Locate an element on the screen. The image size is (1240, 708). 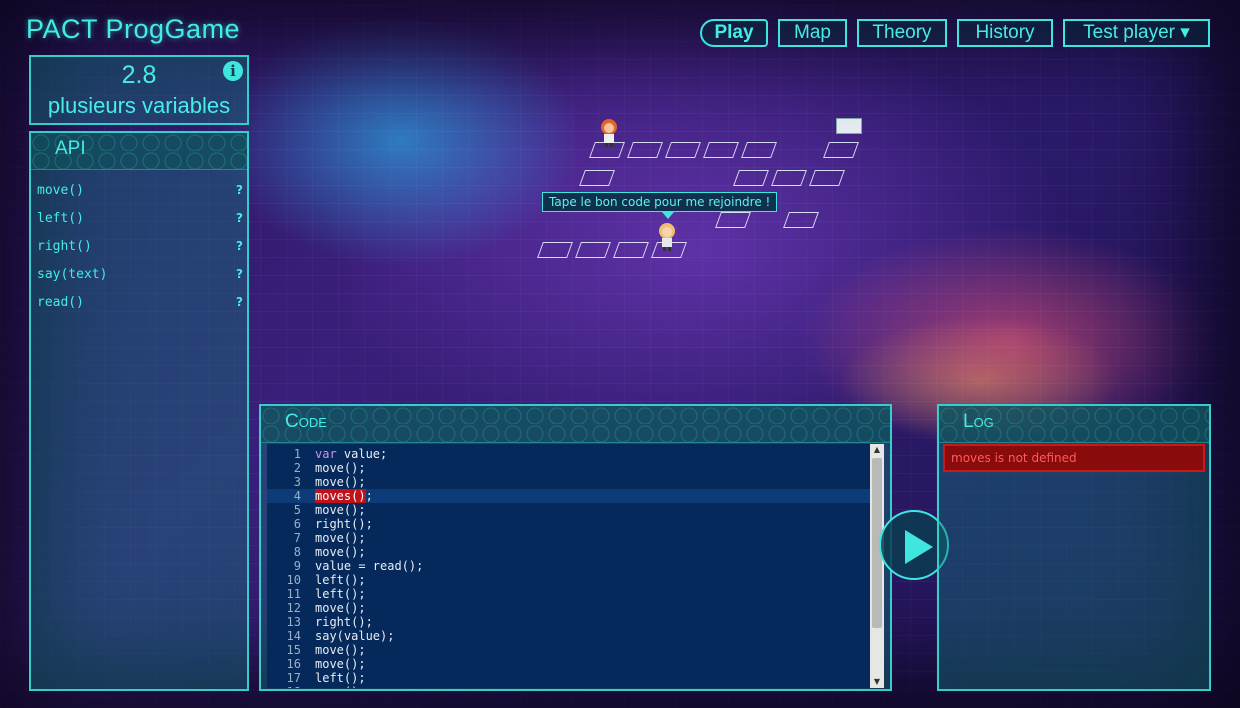
code-line: 4 moves(); is located at coordinates (571, 496).